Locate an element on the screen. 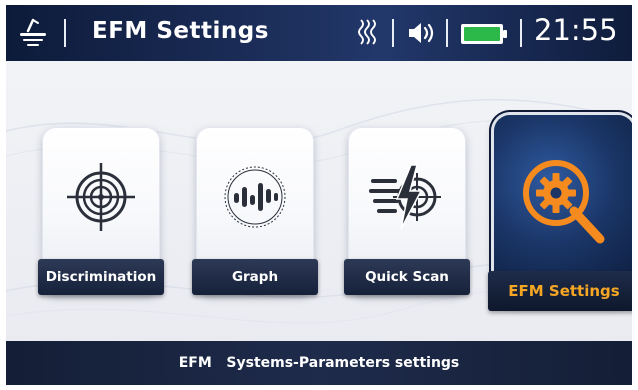 The image size is (638, 390). signal-icon is located at coordinates (367, 32).